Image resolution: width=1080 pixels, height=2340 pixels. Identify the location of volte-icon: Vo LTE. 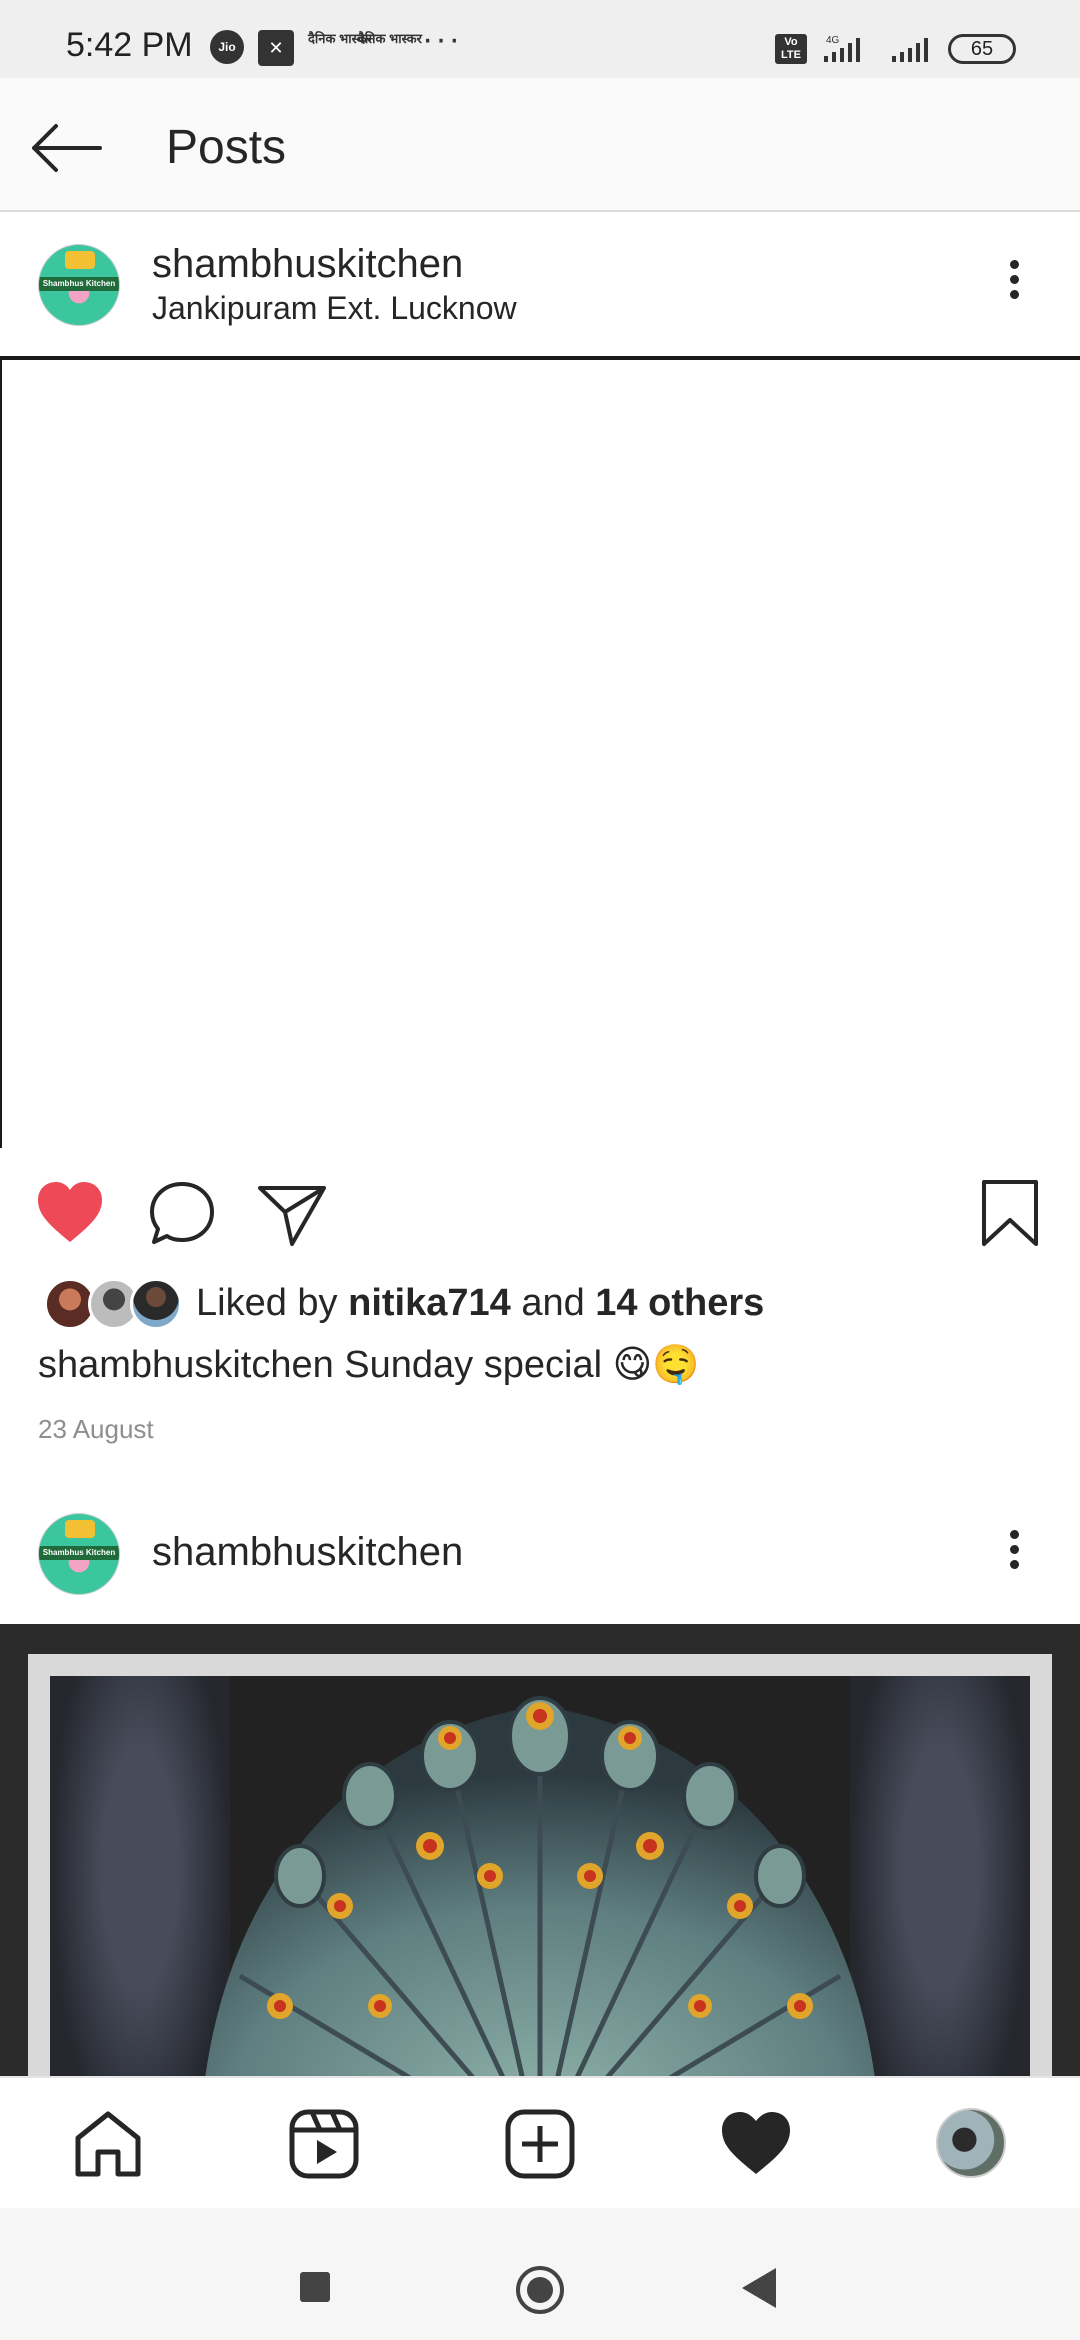
(791, 49).